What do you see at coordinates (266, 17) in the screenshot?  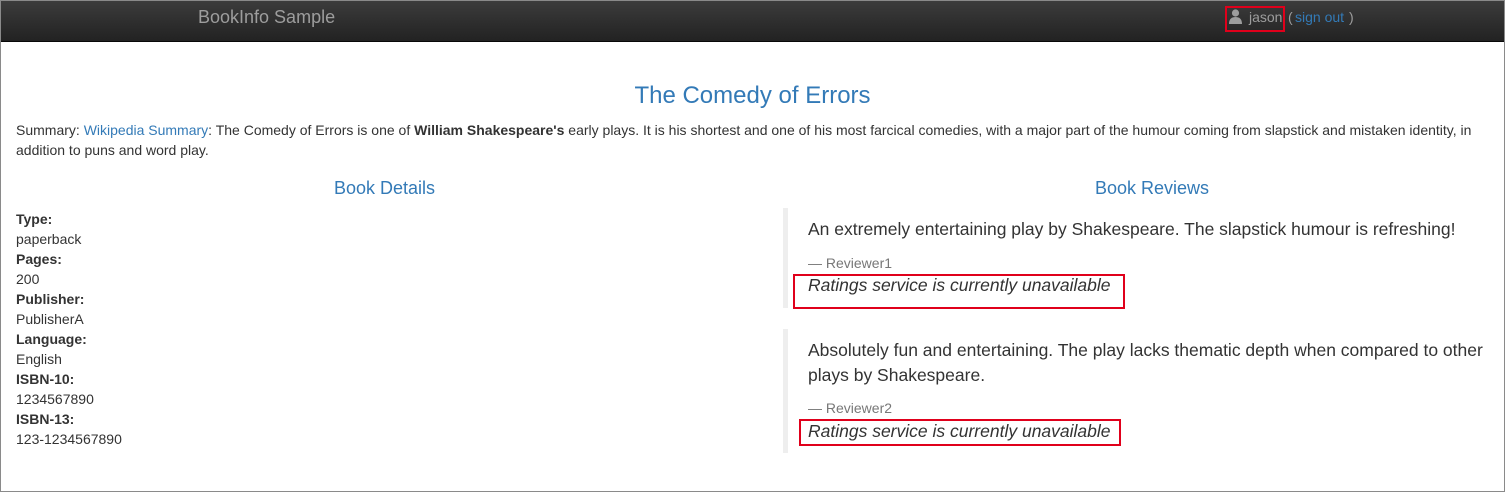 I see `brand-link: BookInfo Sample` at bounding box center [266, 17].